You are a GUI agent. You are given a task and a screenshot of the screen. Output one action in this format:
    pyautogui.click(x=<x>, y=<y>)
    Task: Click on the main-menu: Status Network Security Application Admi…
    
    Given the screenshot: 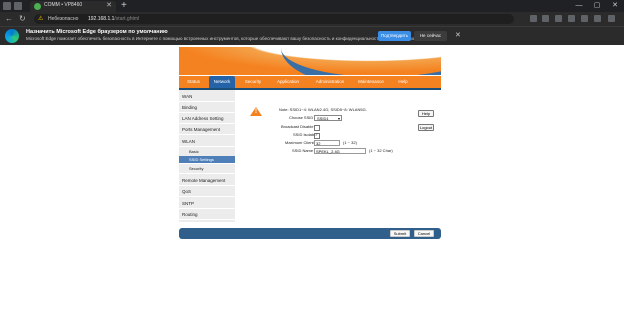 What is the action you would take?
    pyautogui.click(x=310, y=83)
    